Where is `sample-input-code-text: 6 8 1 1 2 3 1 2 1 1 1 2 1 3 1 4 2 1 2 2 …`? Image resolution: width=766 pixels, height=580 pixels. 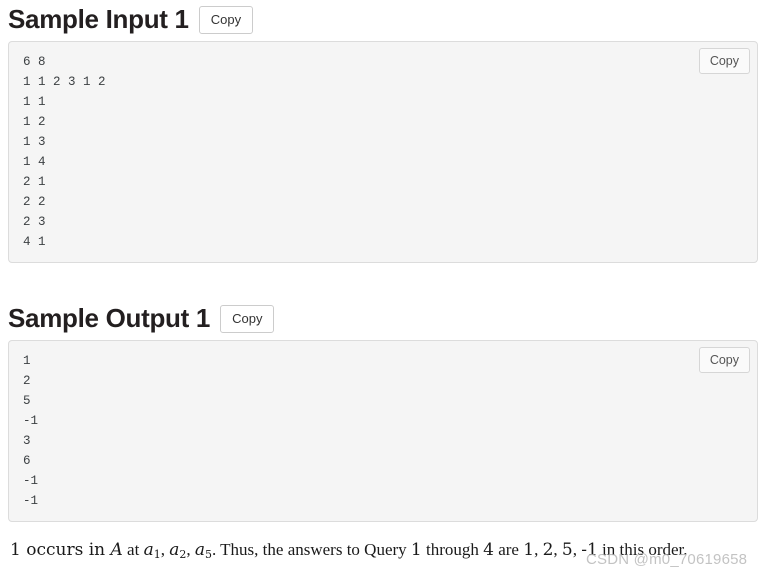
sample-input-code-text: 6 8 1 1 2 3 1 2 1 1 1 2 1 3 1 4 2 1 2 2 … is located at coordinates (64, 152).